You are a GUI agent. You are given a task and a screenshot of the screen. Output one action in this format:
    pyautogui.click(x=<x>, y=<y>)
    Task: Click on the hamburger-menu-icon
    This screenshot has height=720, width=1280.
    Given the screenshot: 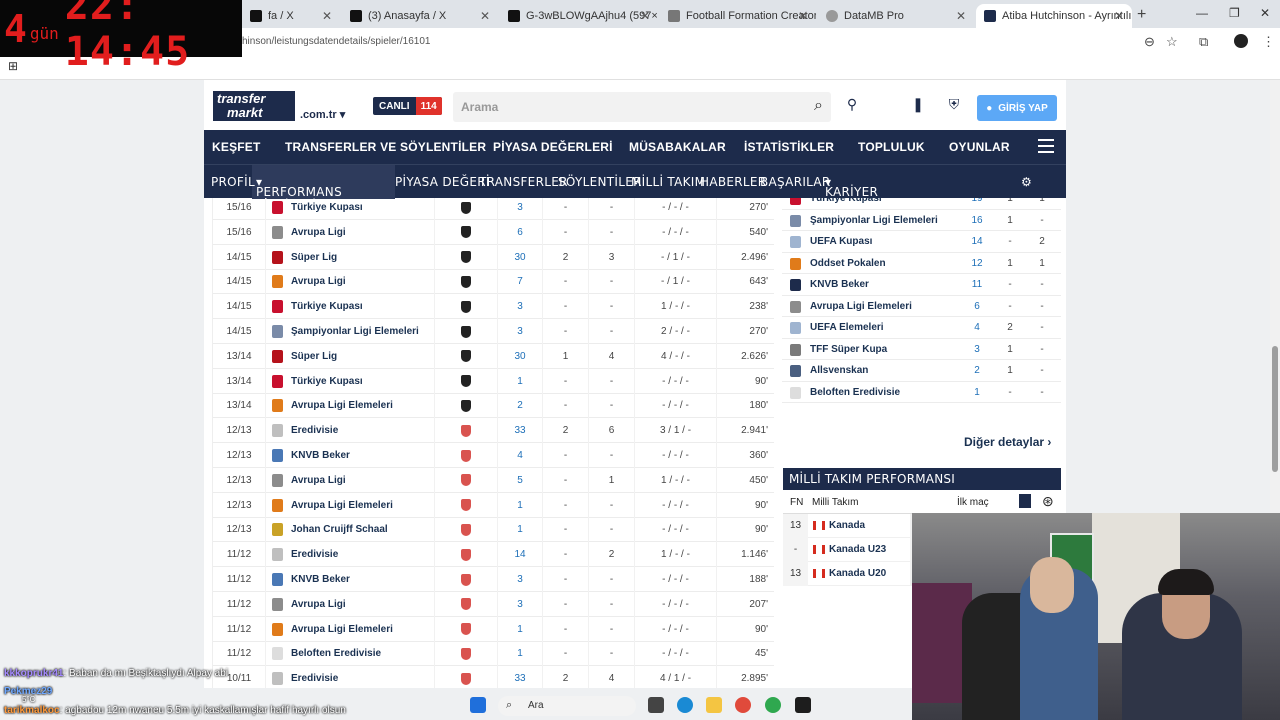 What is the action you would take?
    pyautogui.click(x=1046, y=146)
    